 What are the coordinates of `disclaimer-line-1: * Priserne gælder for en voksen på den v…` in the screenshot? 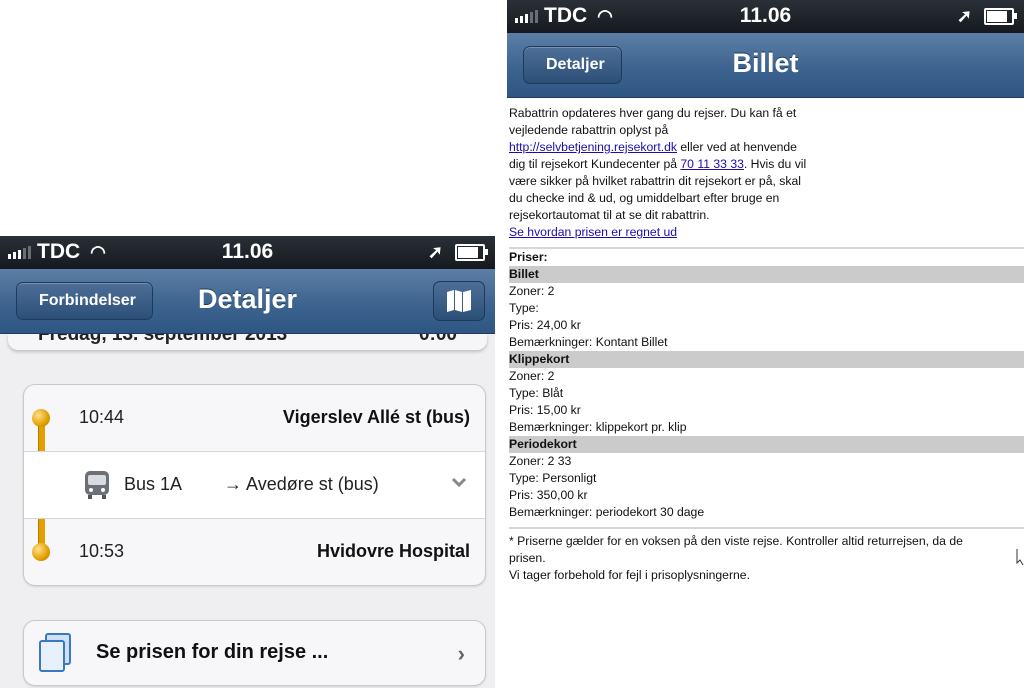 It's located at (736, 541).